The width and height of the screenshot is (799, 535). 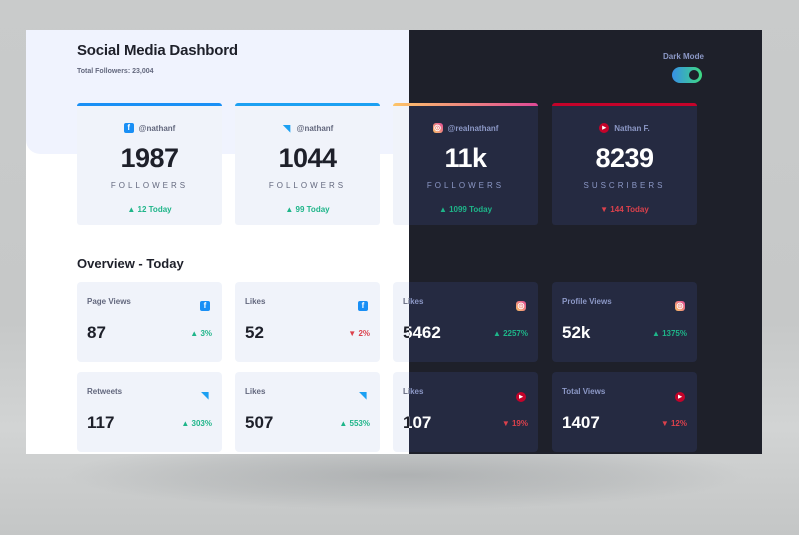 What do you see at coordinates (307, 412) in the screenshot?
I see `overview-card: Likes ◥ 507 ▲ 553%` at bounding box center [307, 412].